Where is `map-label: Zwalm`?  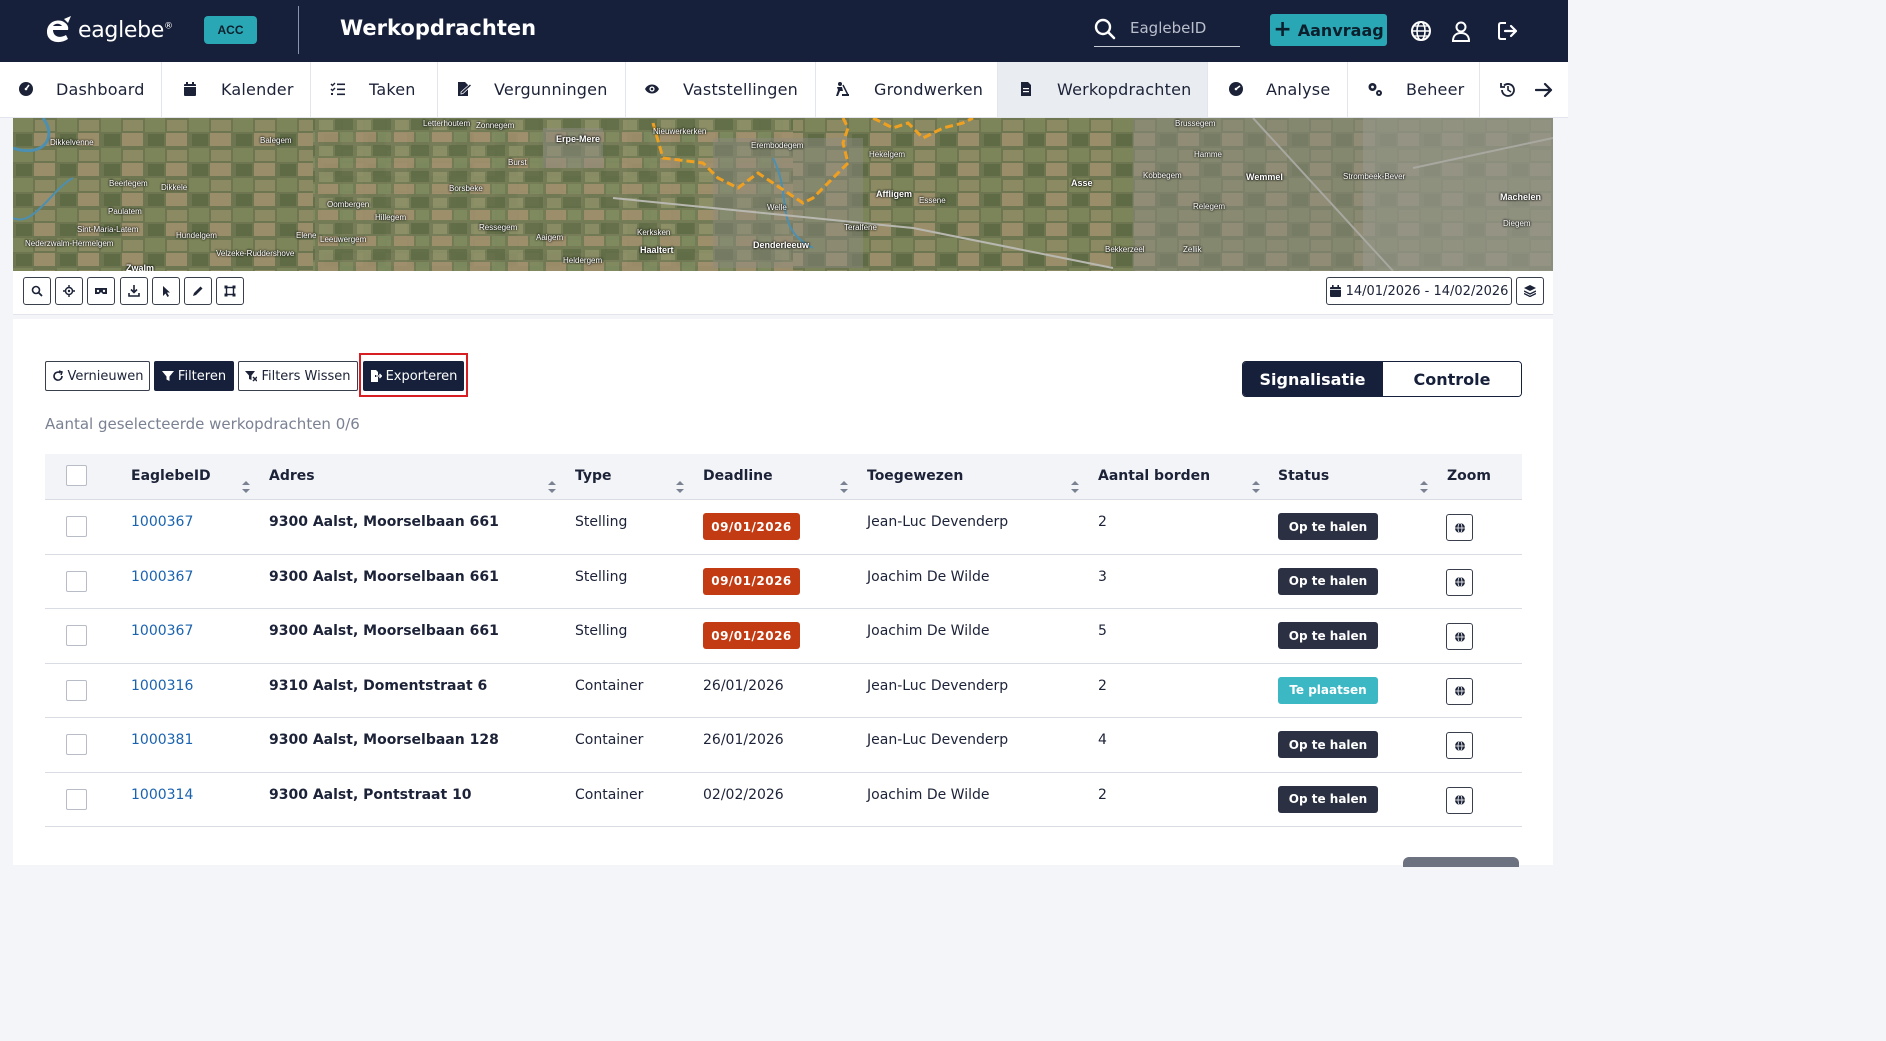 map-label: Zwalm is located at coordinates (140, 267).